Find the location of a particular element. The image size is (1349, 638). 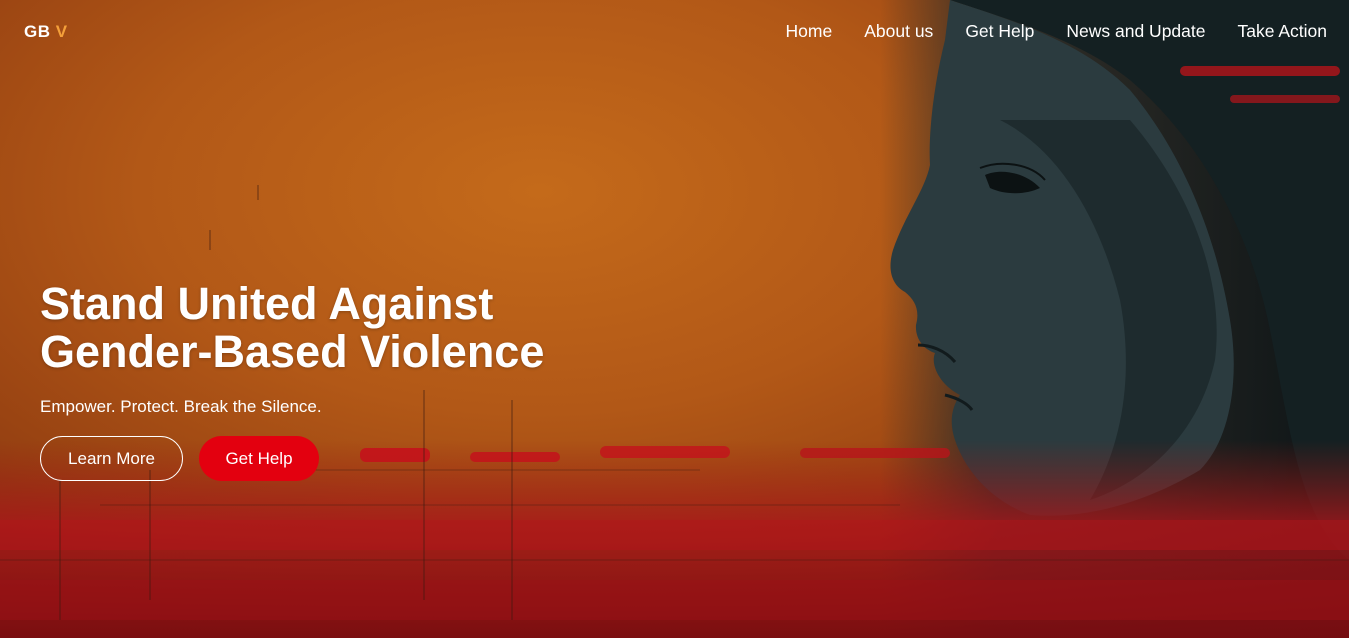

hero-headline-line-1: Stand United Against is located at coordinates (267, 303).